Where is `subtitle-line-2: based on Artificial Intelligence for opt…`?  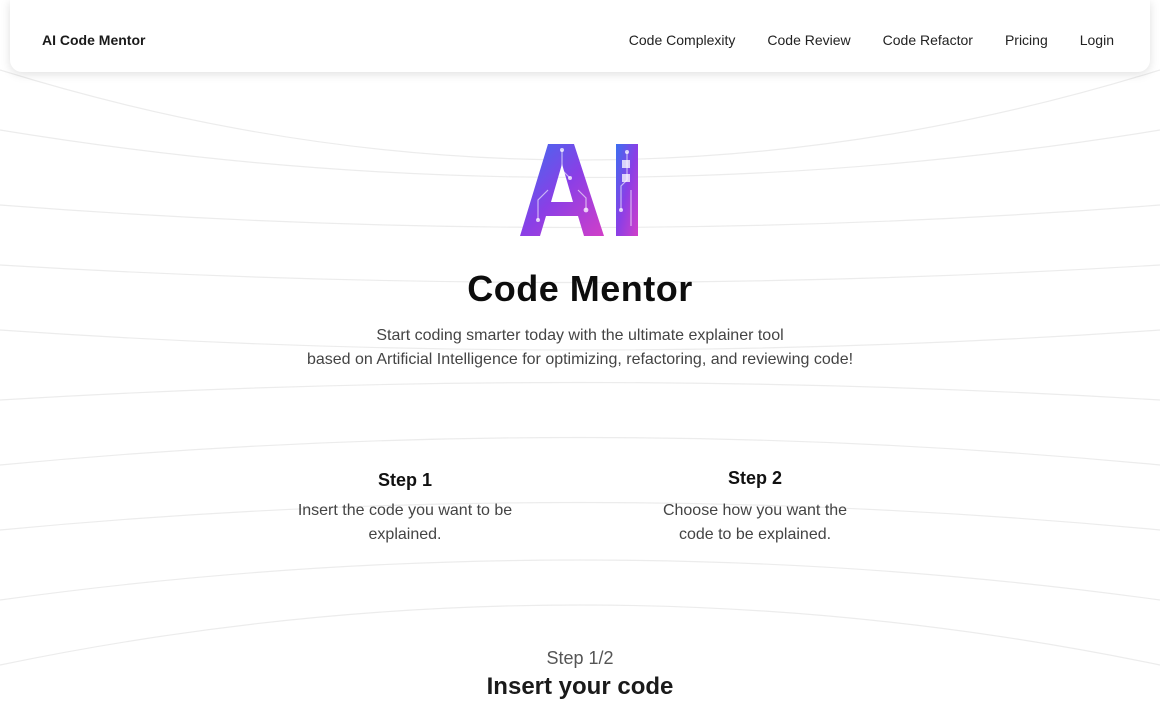
subtitle-line-2: based on Artificial Intelligence for opt… is located at coordinates (580, 359).